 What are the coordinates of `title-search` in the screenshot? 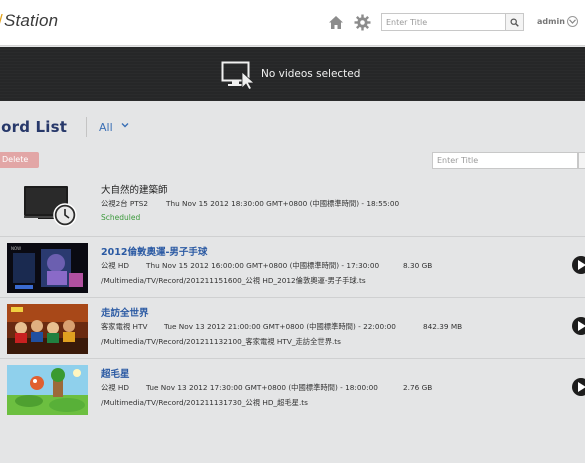 It's located at (452, 22).